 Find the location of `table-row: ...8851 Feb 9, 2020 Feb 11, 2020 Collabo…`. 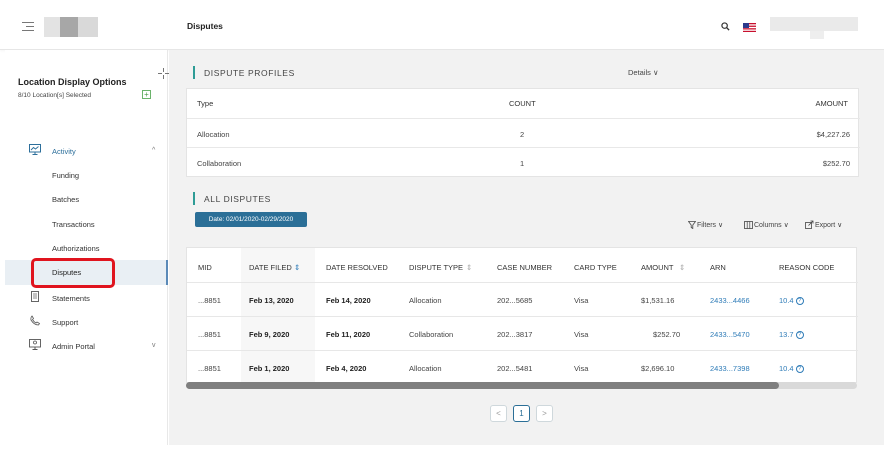

table-row: ...8851 Feb 9, 2020 Feb 11, 2020 Collabo… is located at coordinates (522, 333).